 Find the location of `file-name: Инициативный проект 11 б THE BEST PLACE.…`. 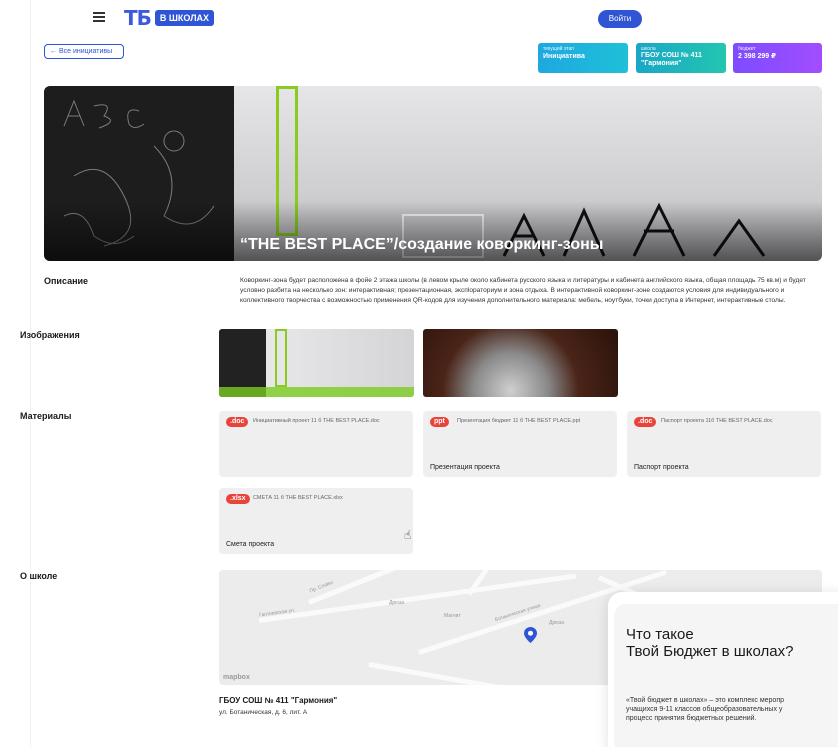

file-name: Инициативный проект 11 б THE BEST PLACE.… is located at coordinates (316, 421).